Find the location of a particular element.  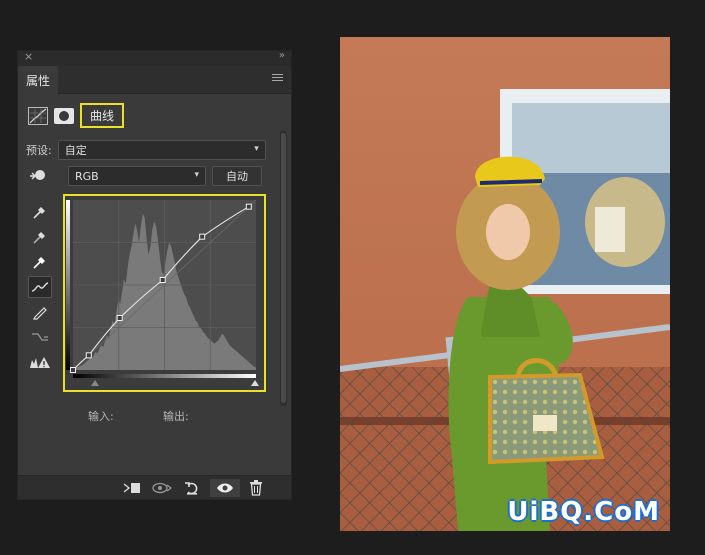

channel-value: RGB is located at coordinates (87, 176).